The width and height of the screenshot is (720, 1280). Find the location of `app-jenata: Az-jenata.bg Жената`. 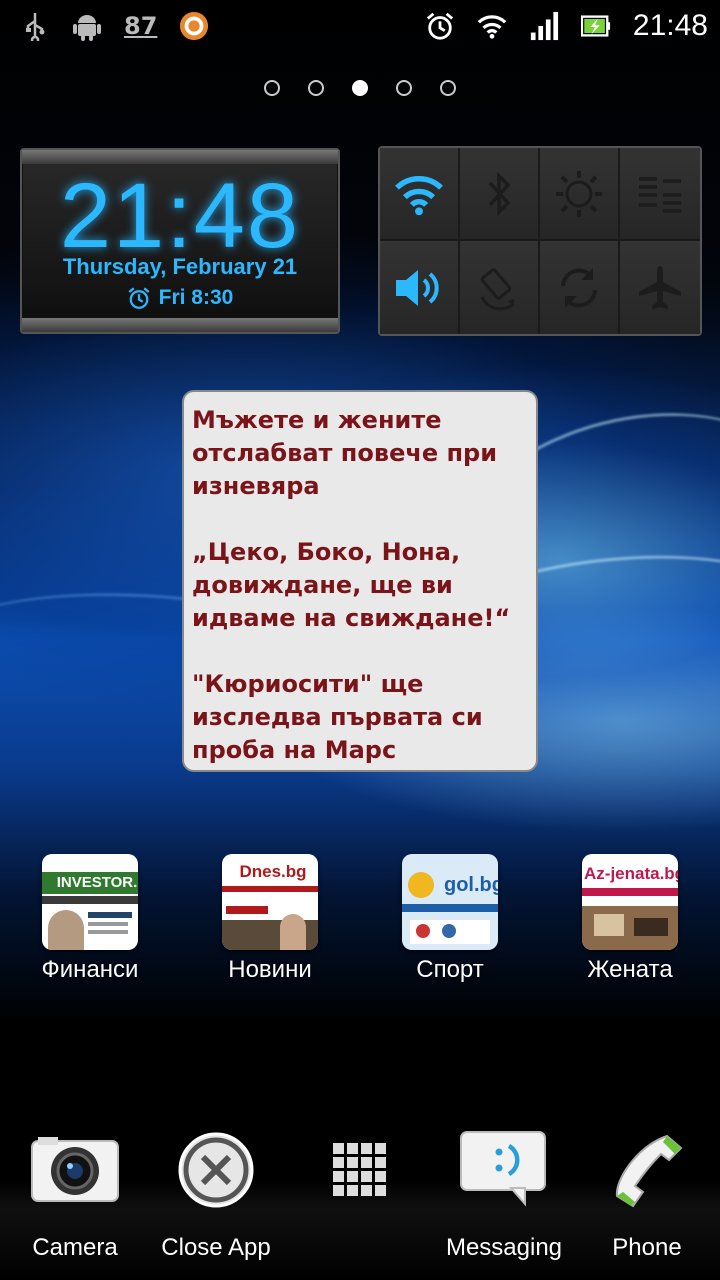

app-jenata: Az-jenata.bg Жената is located at coordinates (630, 919).